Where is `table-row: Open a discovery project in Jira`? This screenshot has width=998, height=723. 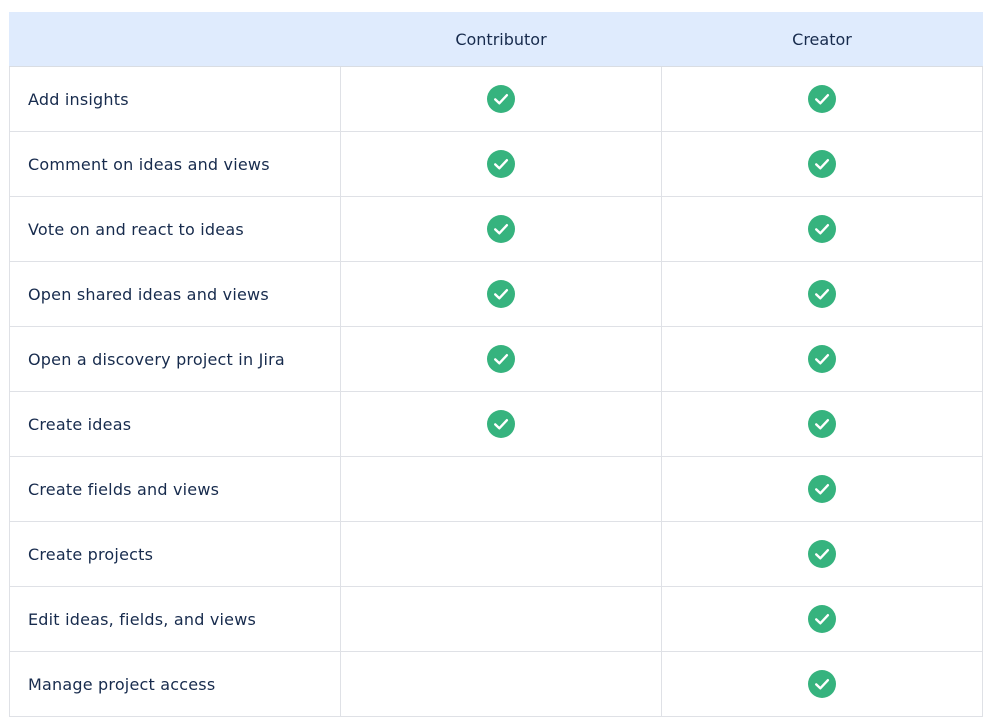
table-row: Open a discovery project in Jira is located at coordinates (496, 359).